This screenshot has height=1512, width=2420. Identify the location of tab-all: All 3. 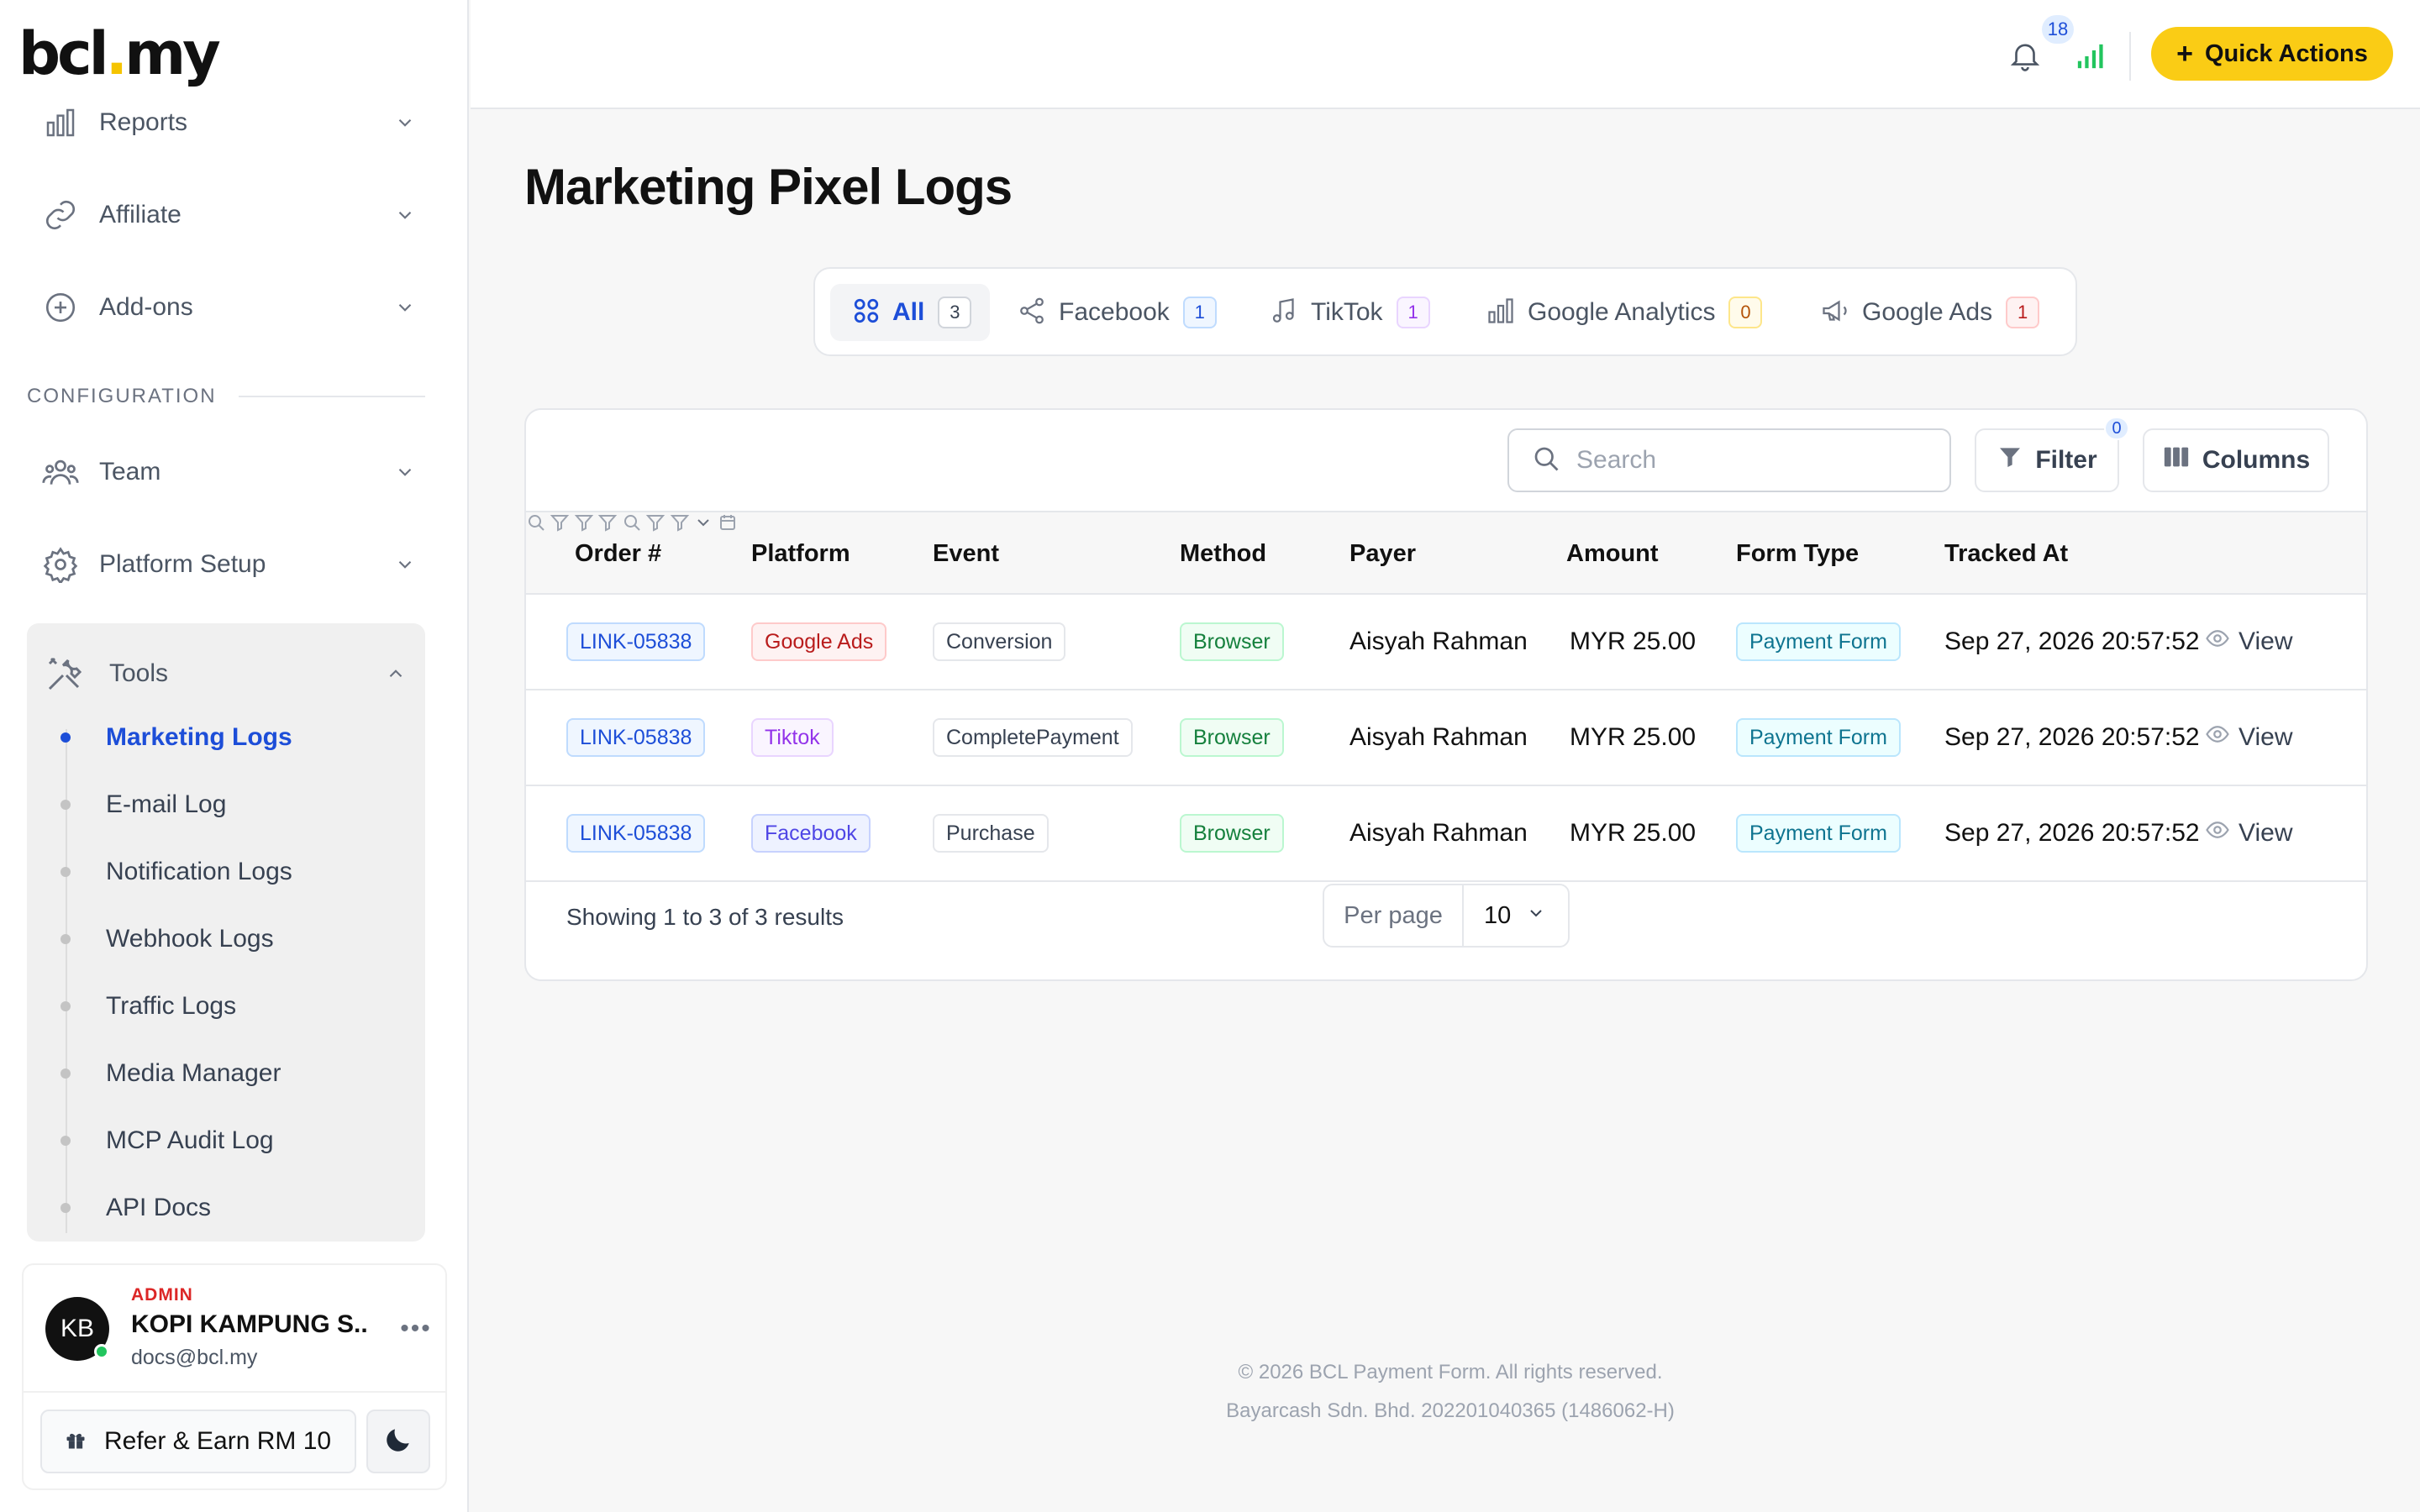
(910, 312).